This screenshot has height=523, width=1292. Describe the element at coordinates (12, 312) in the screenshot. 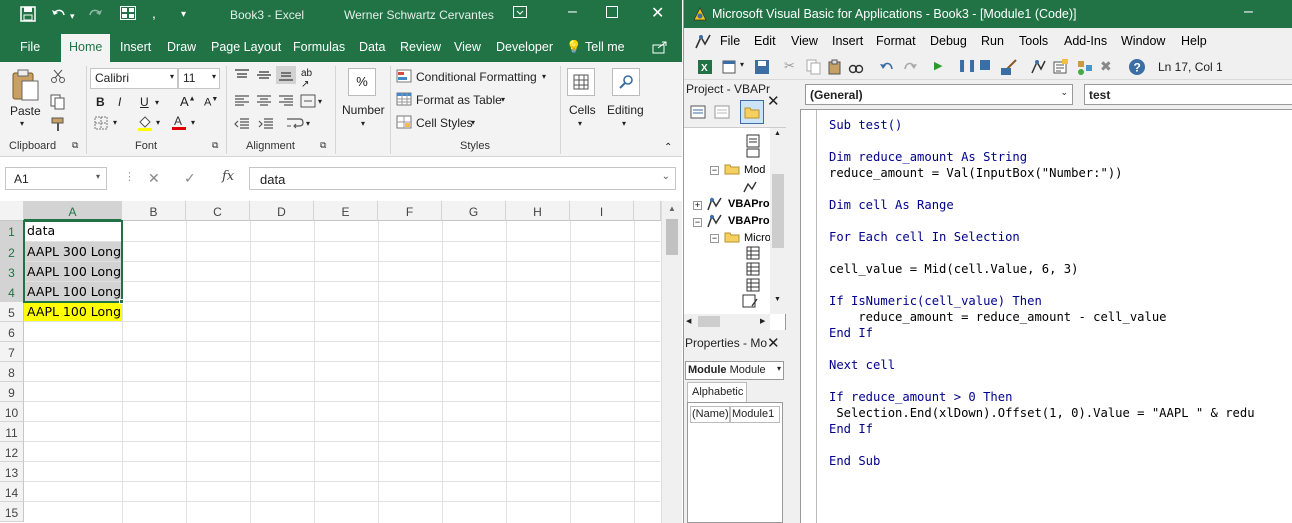

I see `row-header: 5` at that location.